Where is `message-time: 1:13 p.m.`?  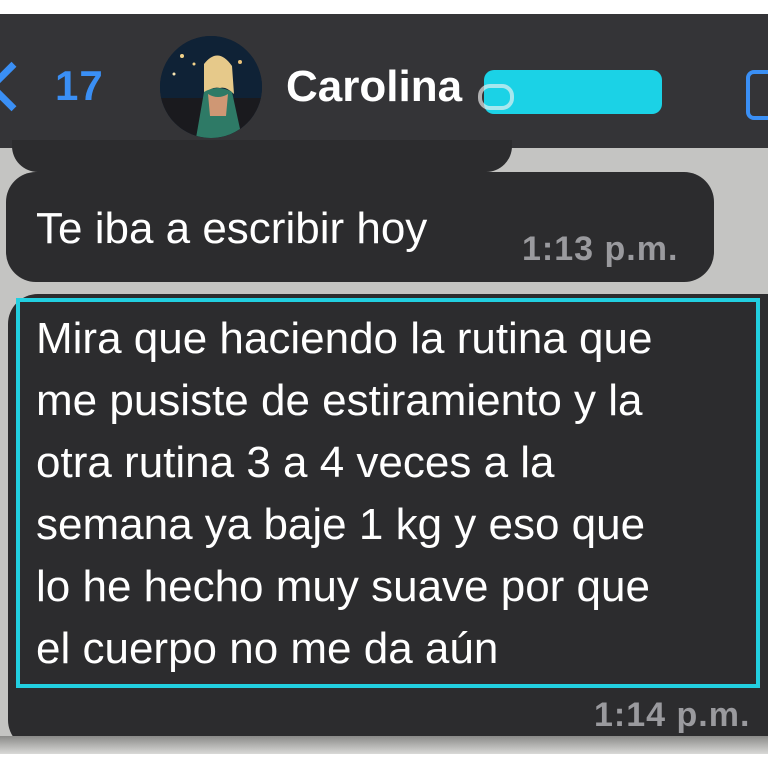
message-time: 1:13 p.m. is located at coordinates (600, 249).